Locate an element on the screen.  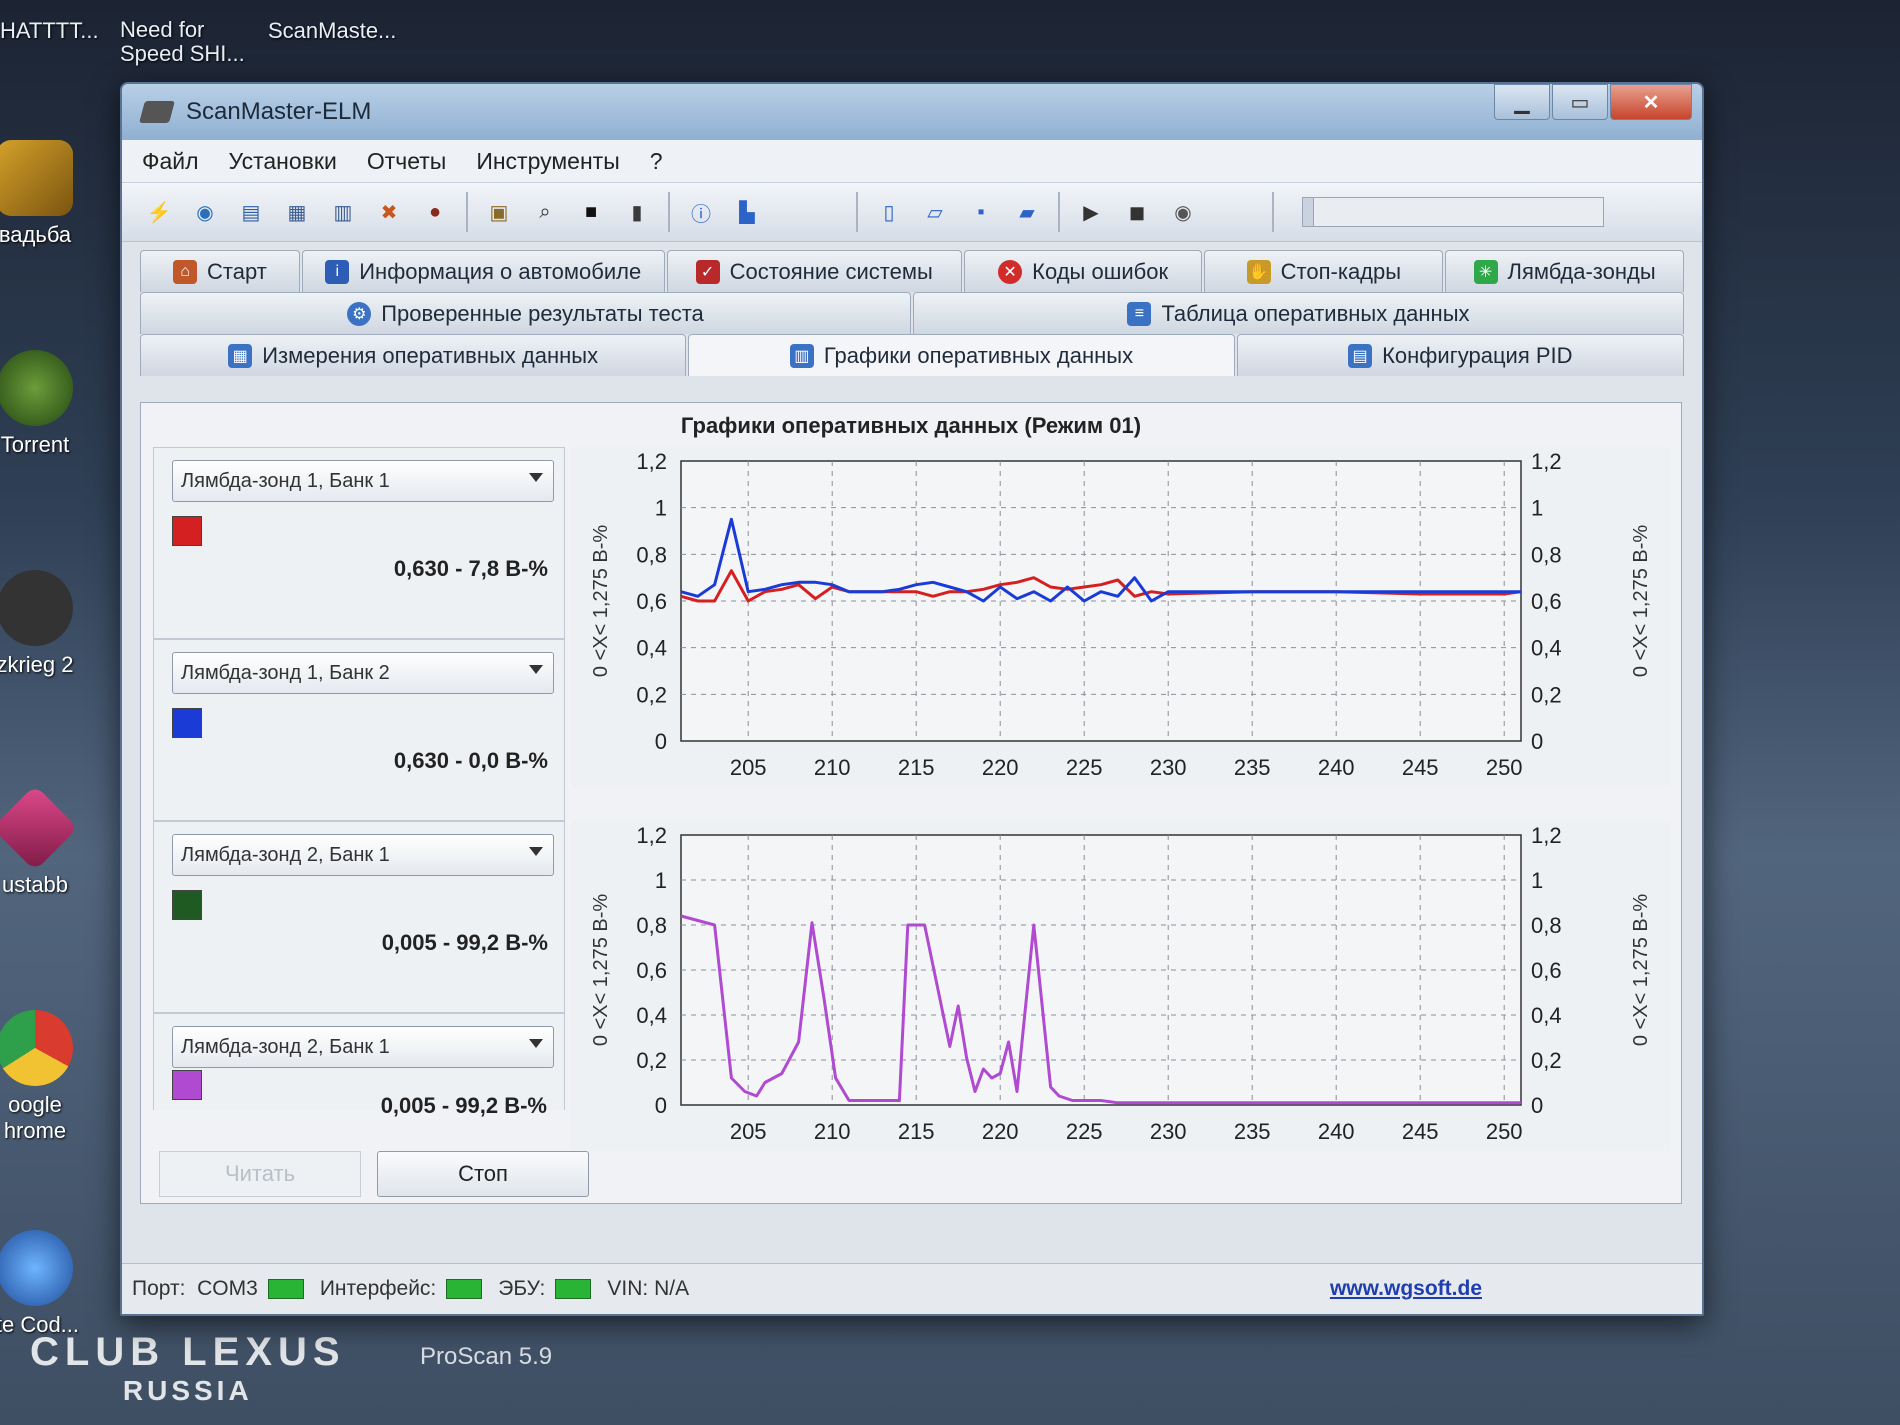
chevron-down-icon is located at coordinates (536, 477).